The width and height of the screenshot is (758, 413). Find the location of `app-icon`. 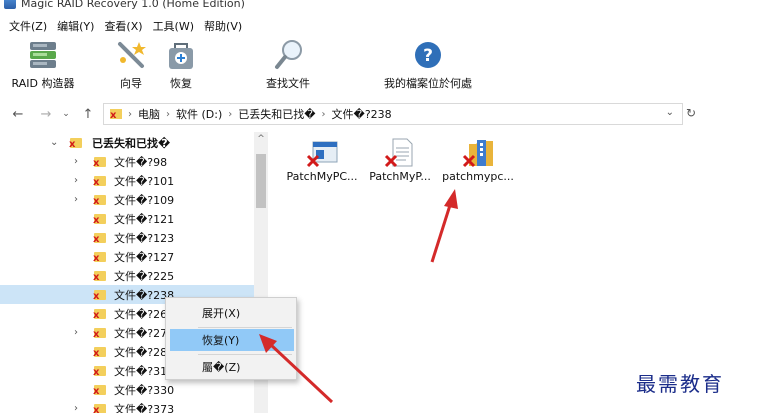

app-icon is located at coordinates (10, 4).